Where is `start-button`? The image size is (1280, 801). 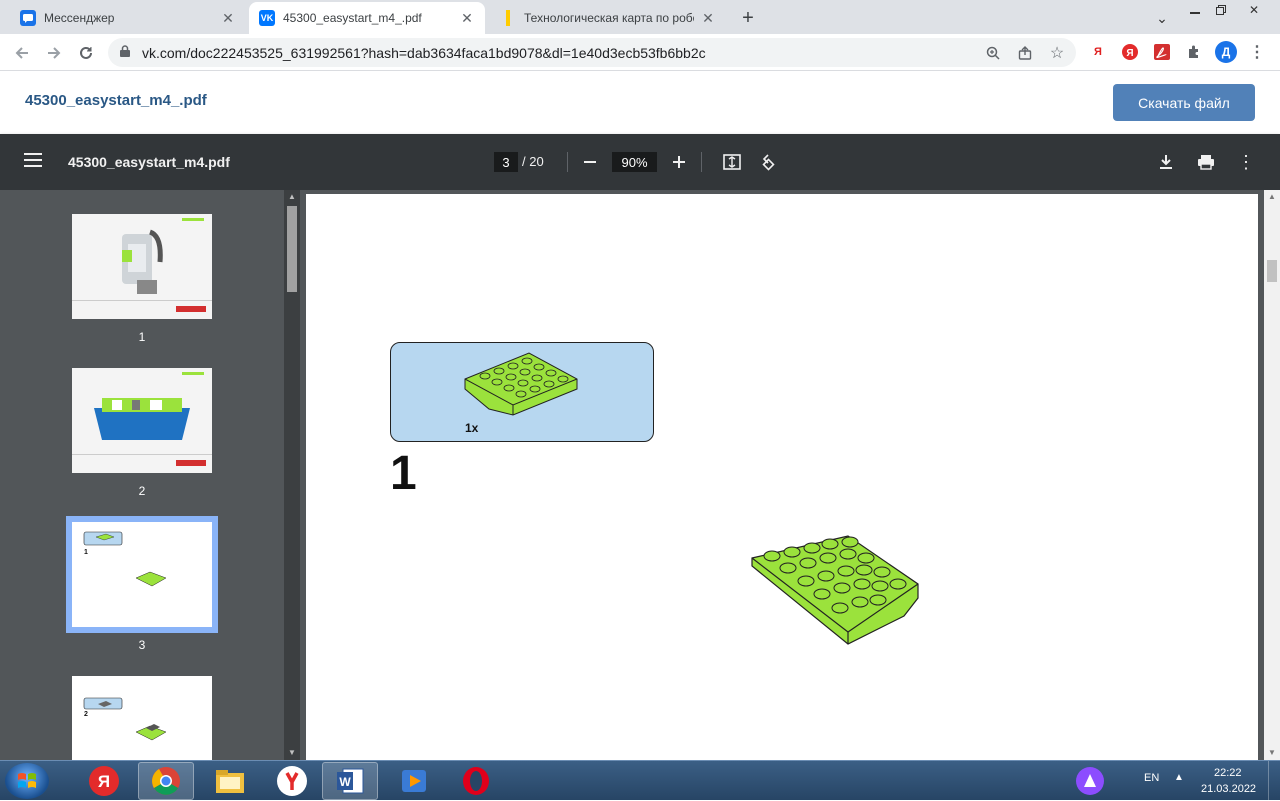 start-button is located at coordinates (27, 781).